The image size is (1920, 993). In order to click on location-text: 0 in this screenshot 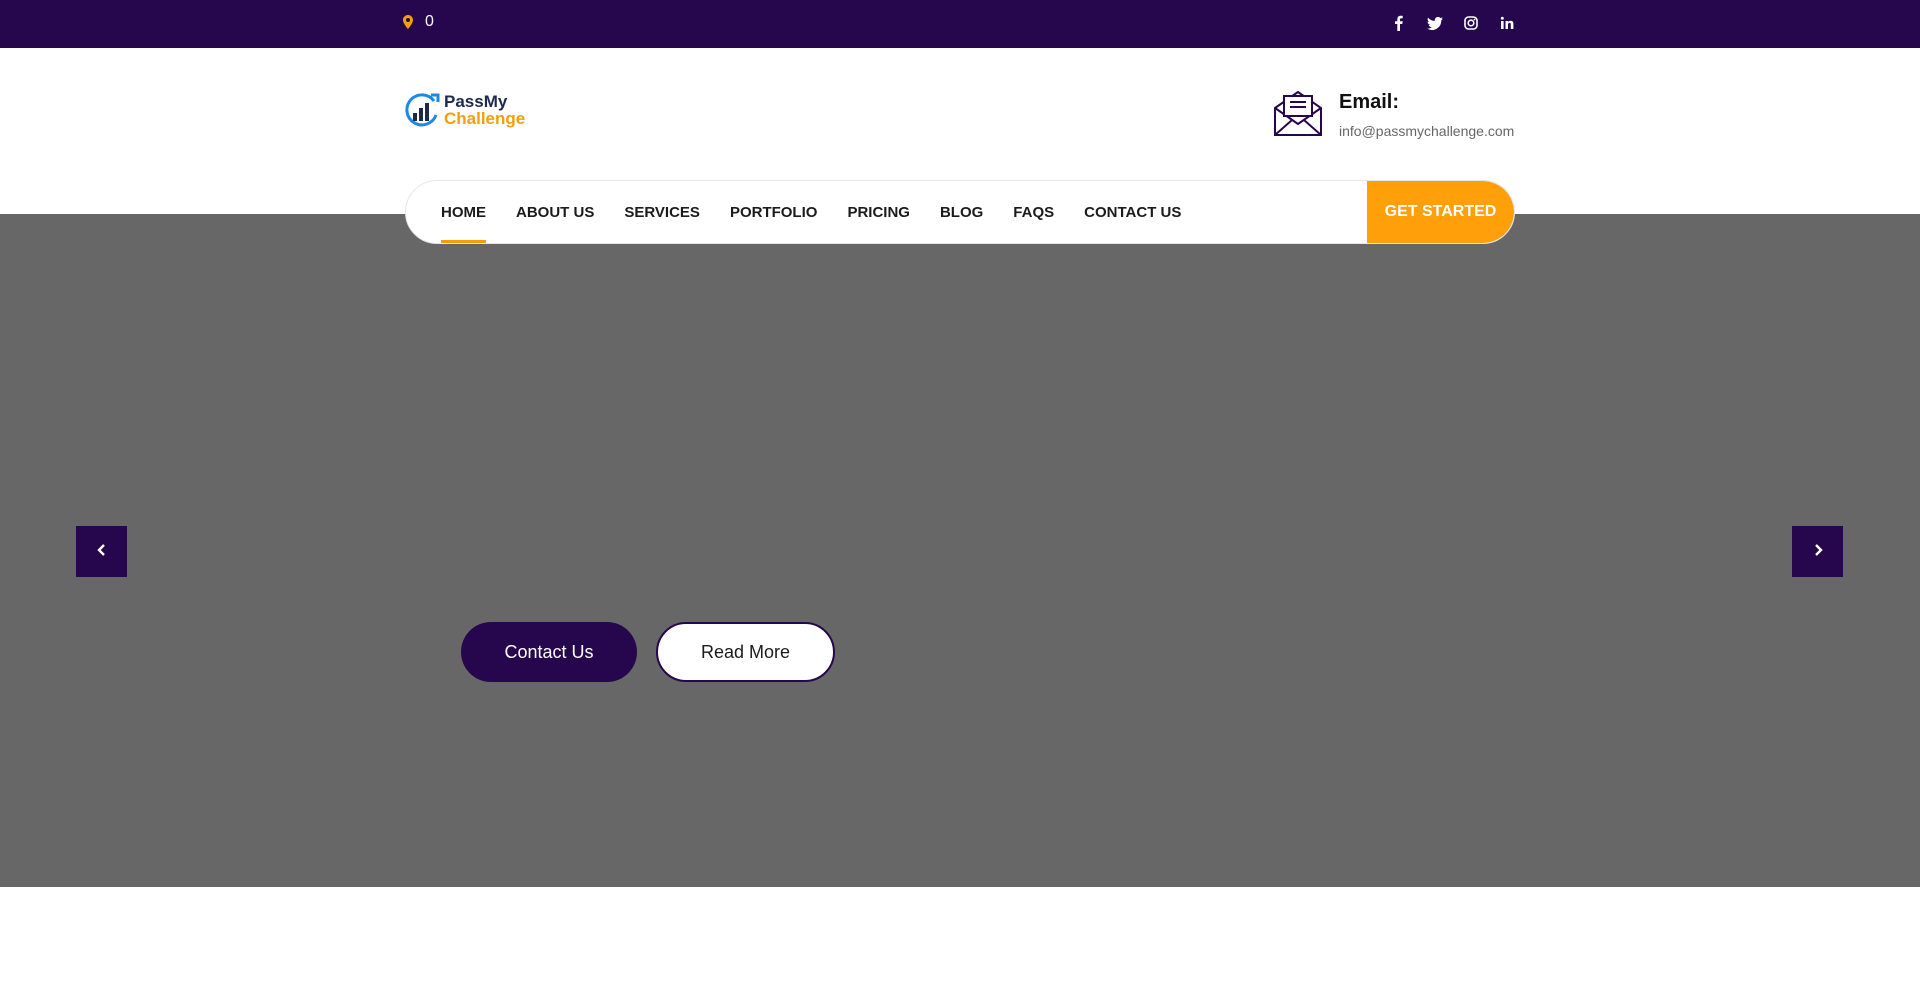, I will do `click(429, 21)`.